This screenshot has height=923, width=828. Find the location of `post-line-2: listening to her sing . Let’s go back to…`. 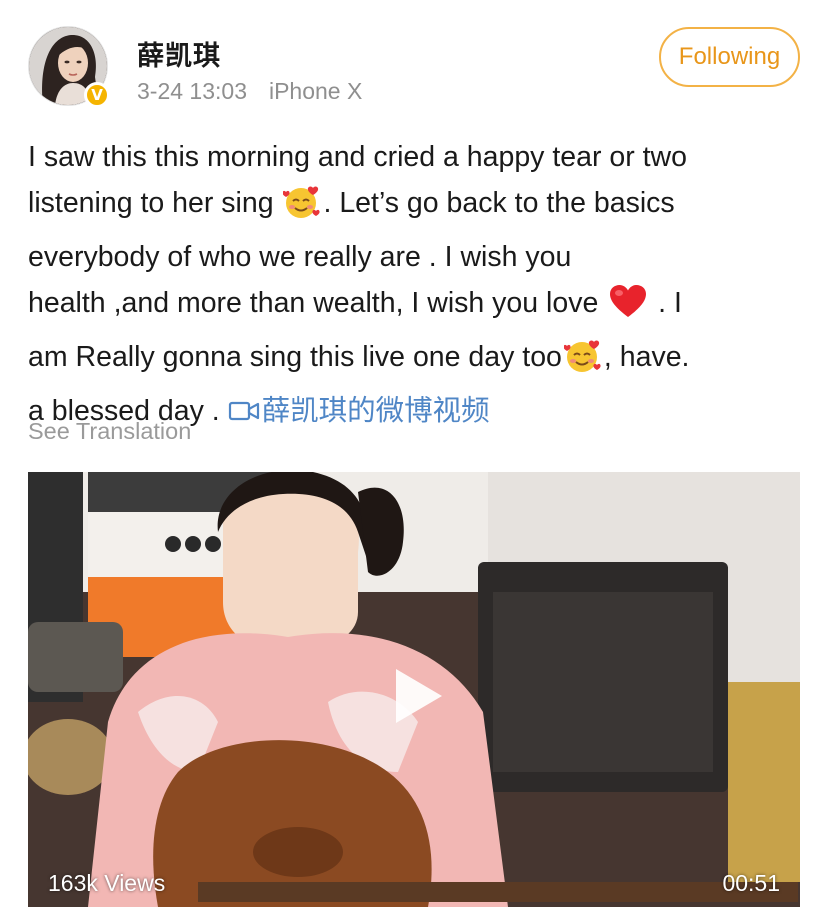

post-line-2: listening to her sing . Let’s go back to… is located at coordinates (413, 207).